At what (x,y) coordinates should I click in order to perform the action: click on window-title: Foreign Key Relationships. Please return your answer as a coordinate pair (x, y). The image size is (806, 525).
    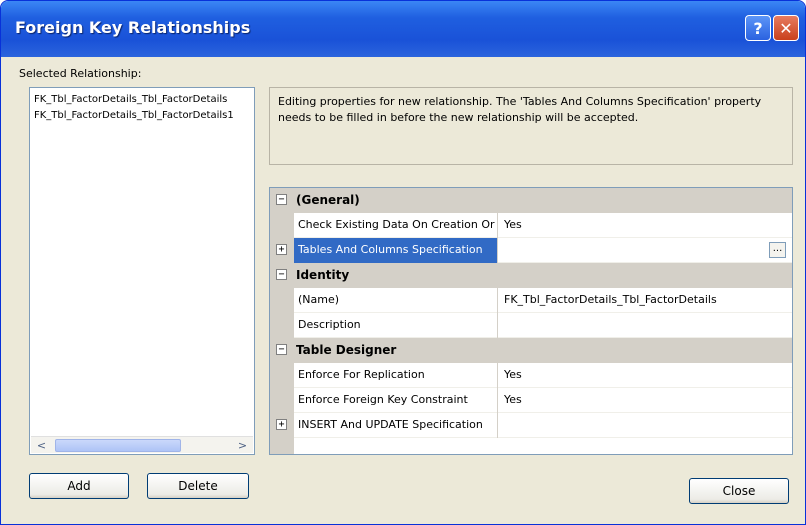
    Looking at the image, I should click on (133, 27).